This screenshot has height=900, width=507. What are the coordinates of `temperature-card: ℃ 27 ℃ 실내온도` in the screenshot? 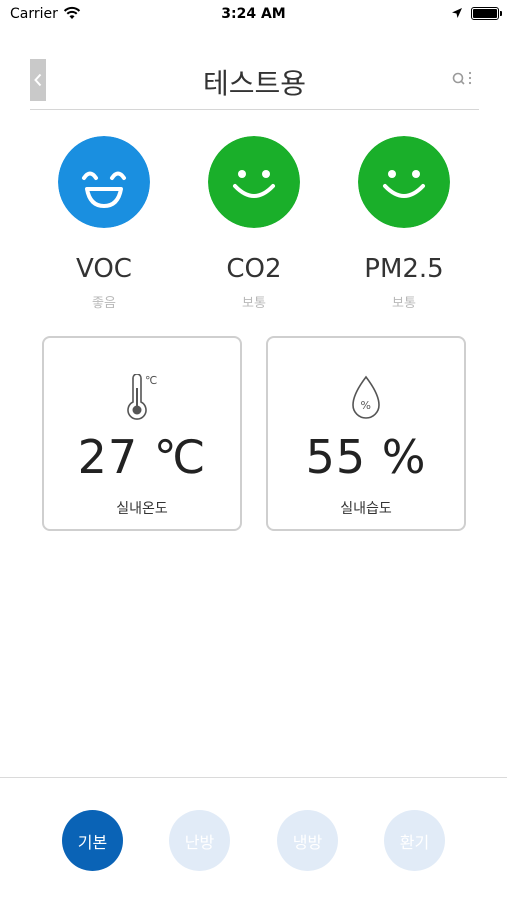 It's located at (142, 433).